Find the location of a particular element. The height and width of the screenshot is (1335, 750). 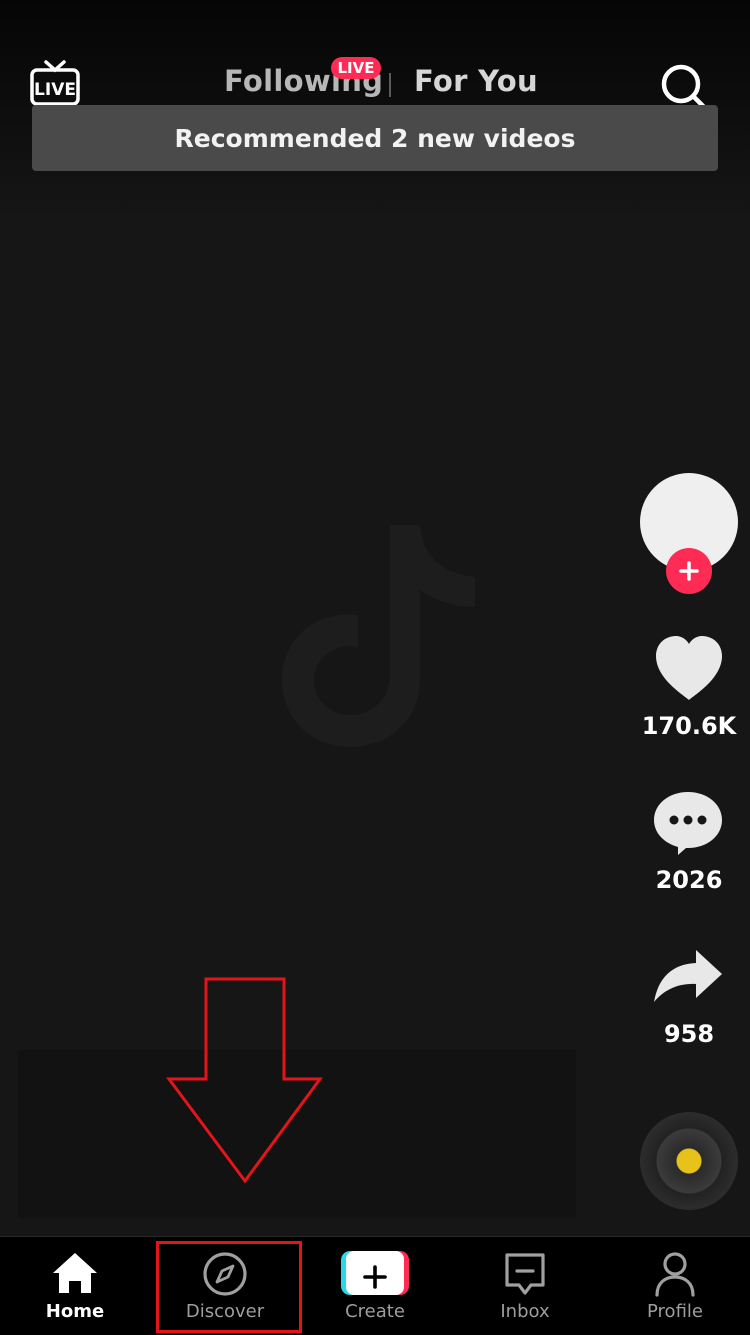

nav-profile-label: Profile is located at coordinates (675, 1311).